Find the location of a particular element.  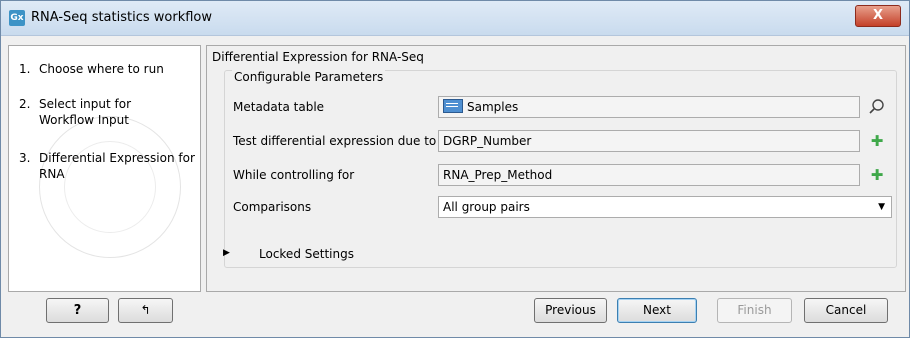

next-button: Next is located at coordinates (657, 310).